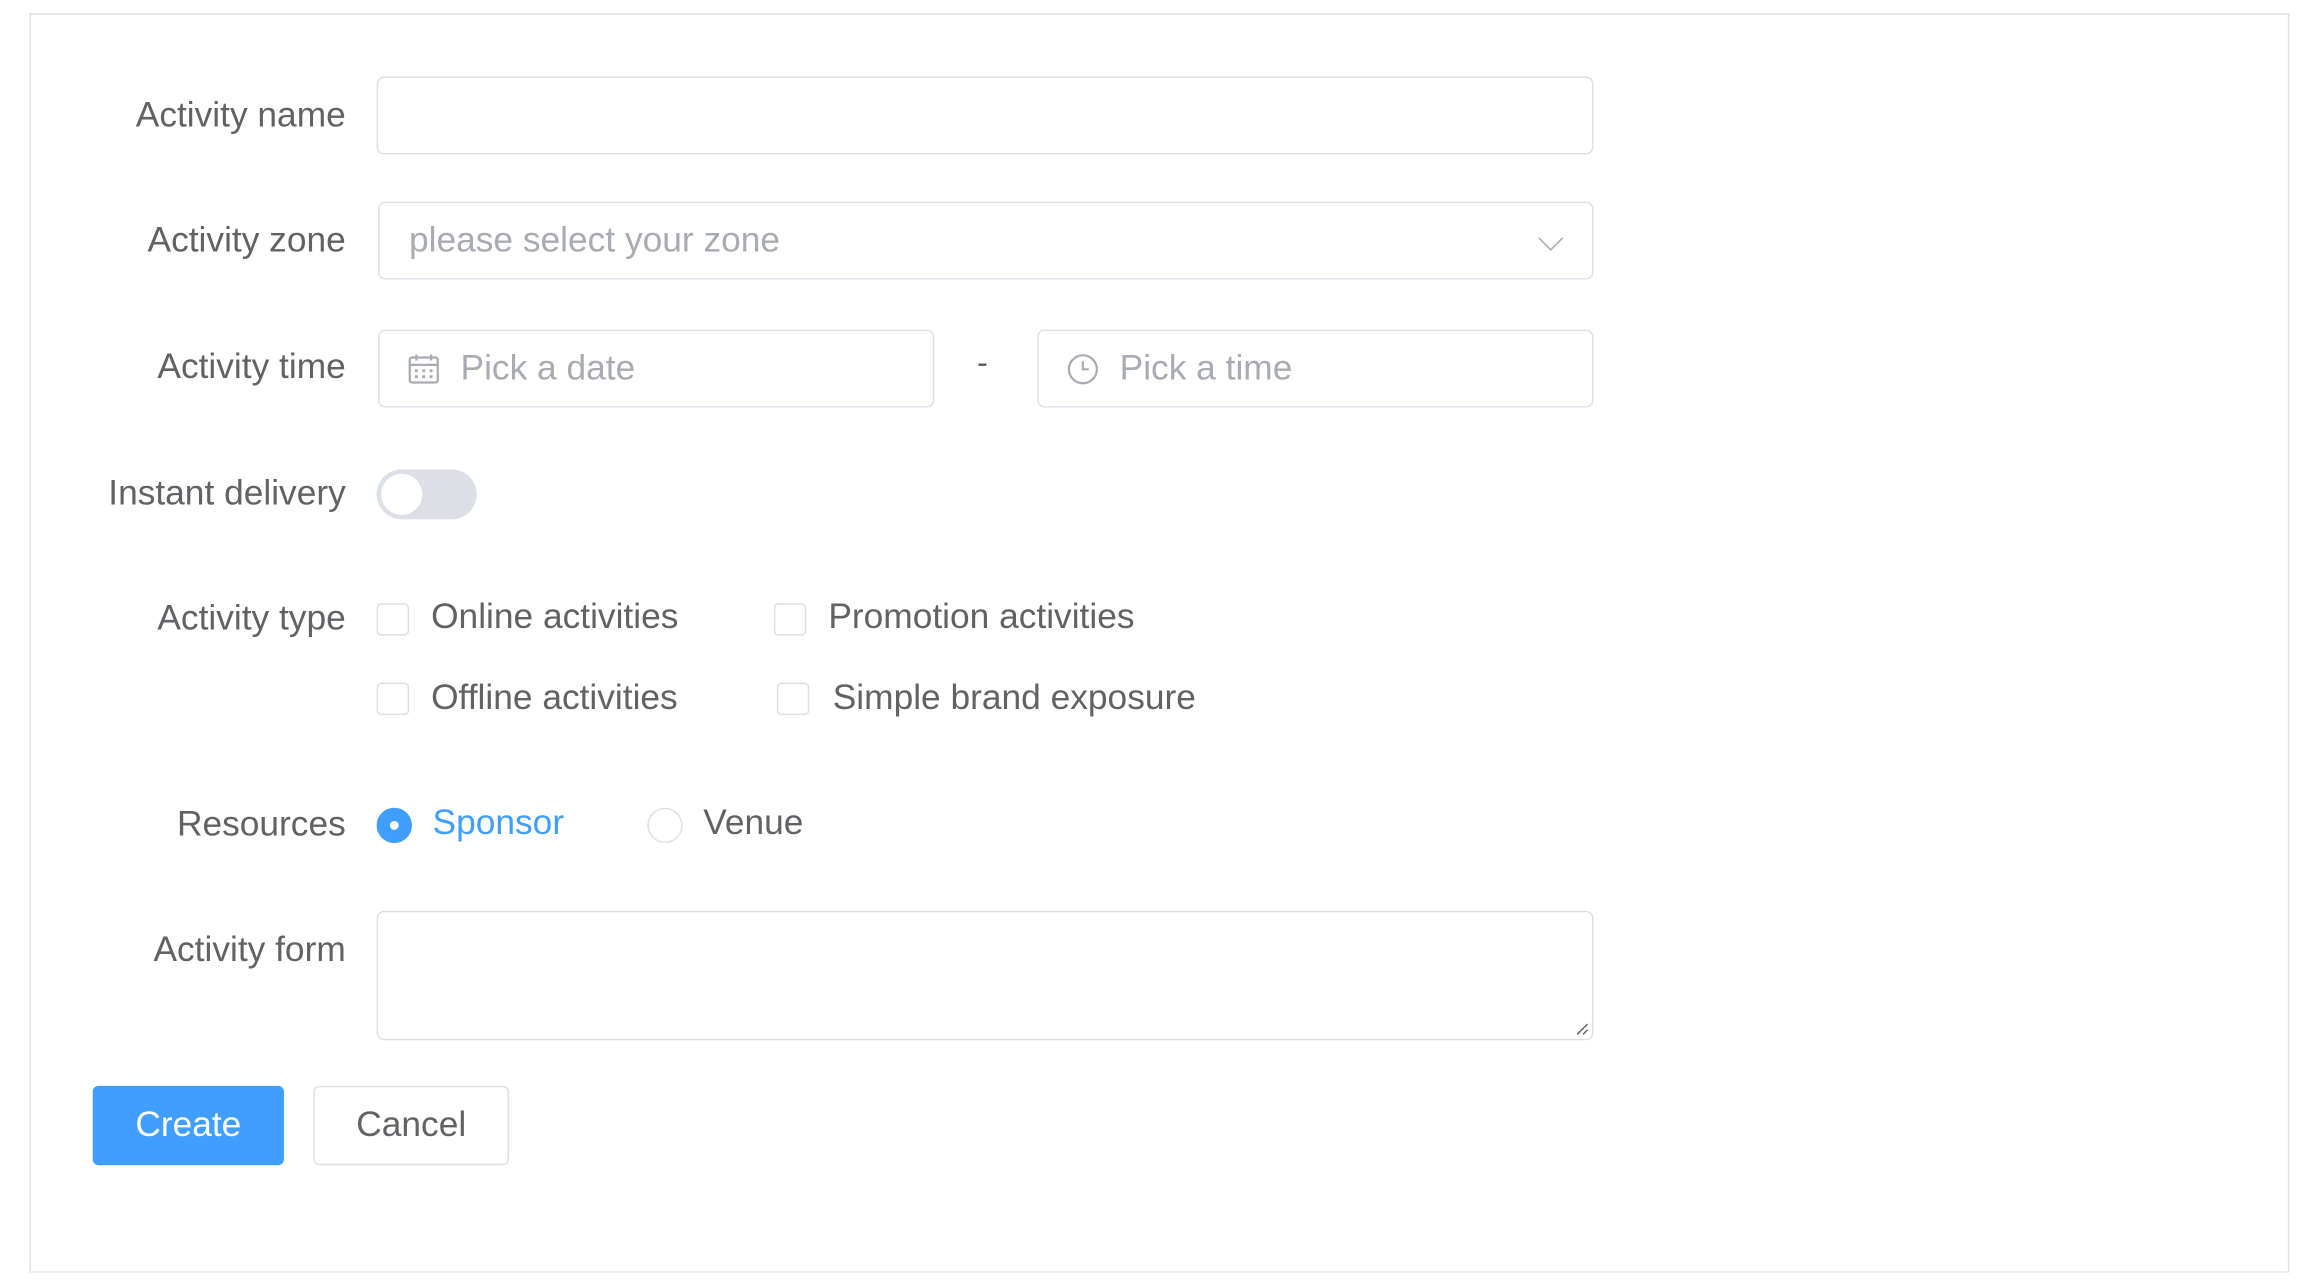 Image resolution: width=2304 pixels, height=1279 pixels. I want to click on activity-form-textarea, so click(985, 975).